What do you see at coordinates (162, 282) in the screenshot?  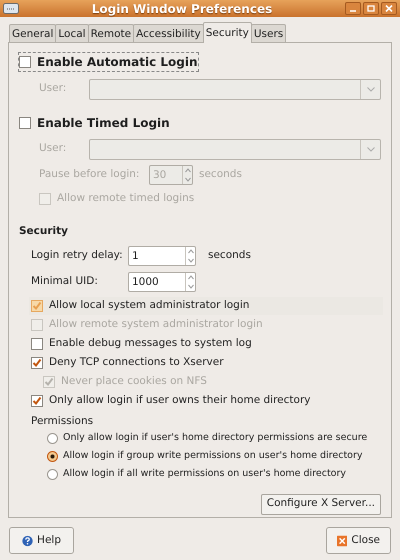 I see `spin-field: 1000` at bounding box center [162, 282].